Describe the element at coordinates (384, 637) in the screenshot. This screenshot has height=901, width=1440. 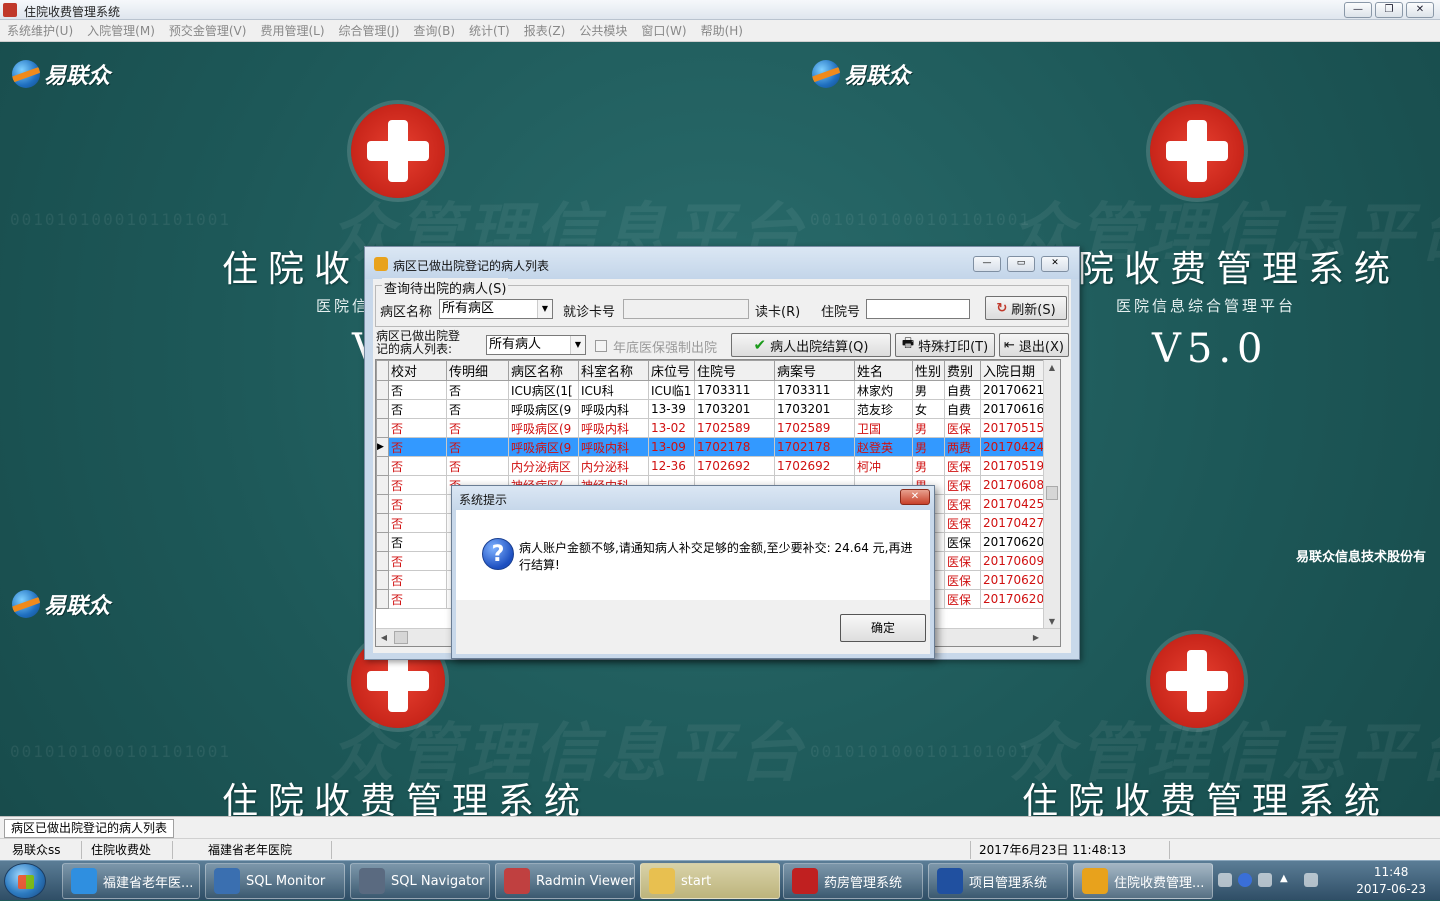
I see `scroll-left-icon: ◀` at that location.